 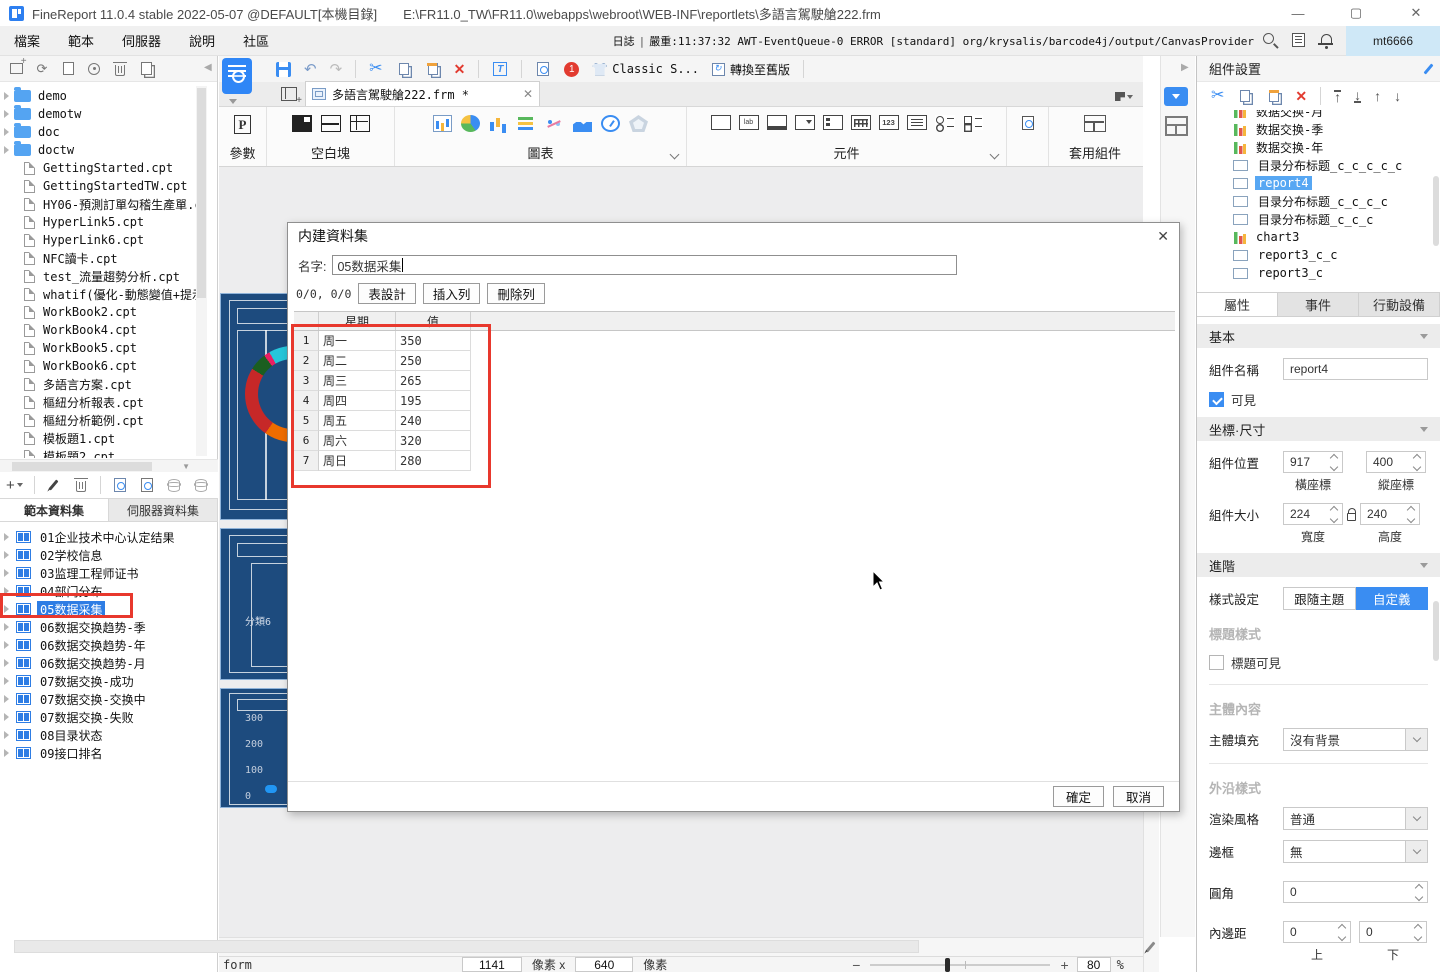 I want to click on dataset-item: 01企业技术中心认定结果, so click(x=109, y=537).